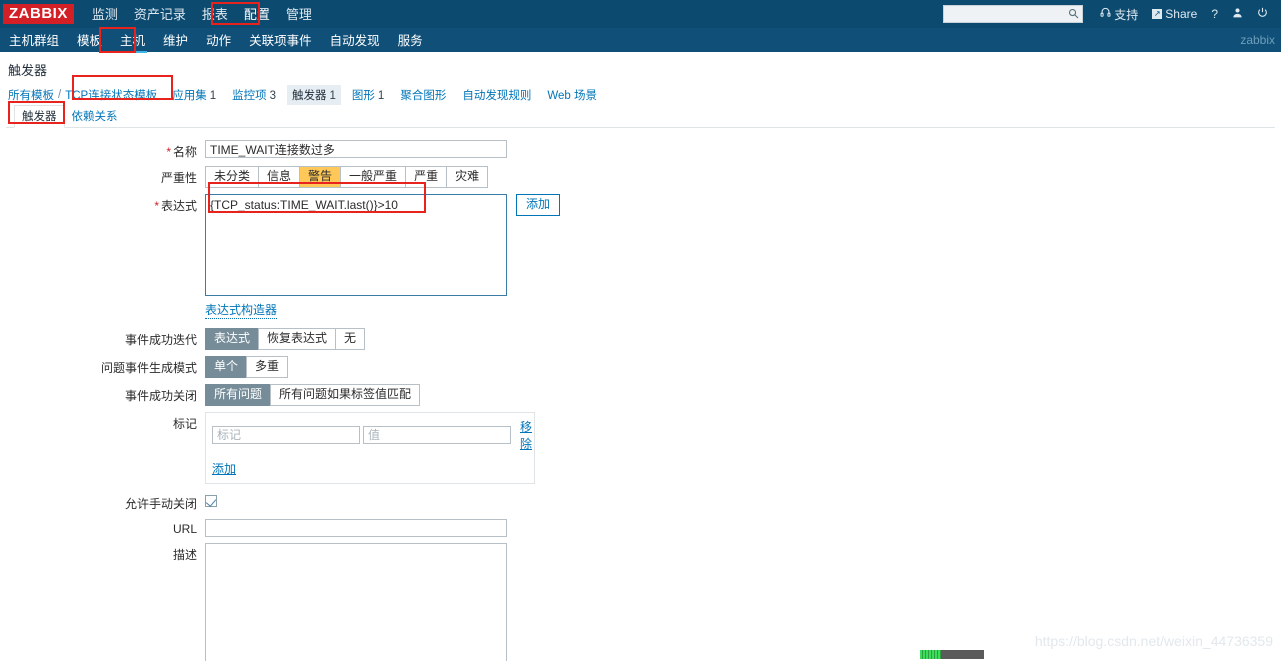 The height and width of the screenshot is (661, 1281). I want to click on breadcrumb-current-template: TCP连接状态模板, so click(111, 95).